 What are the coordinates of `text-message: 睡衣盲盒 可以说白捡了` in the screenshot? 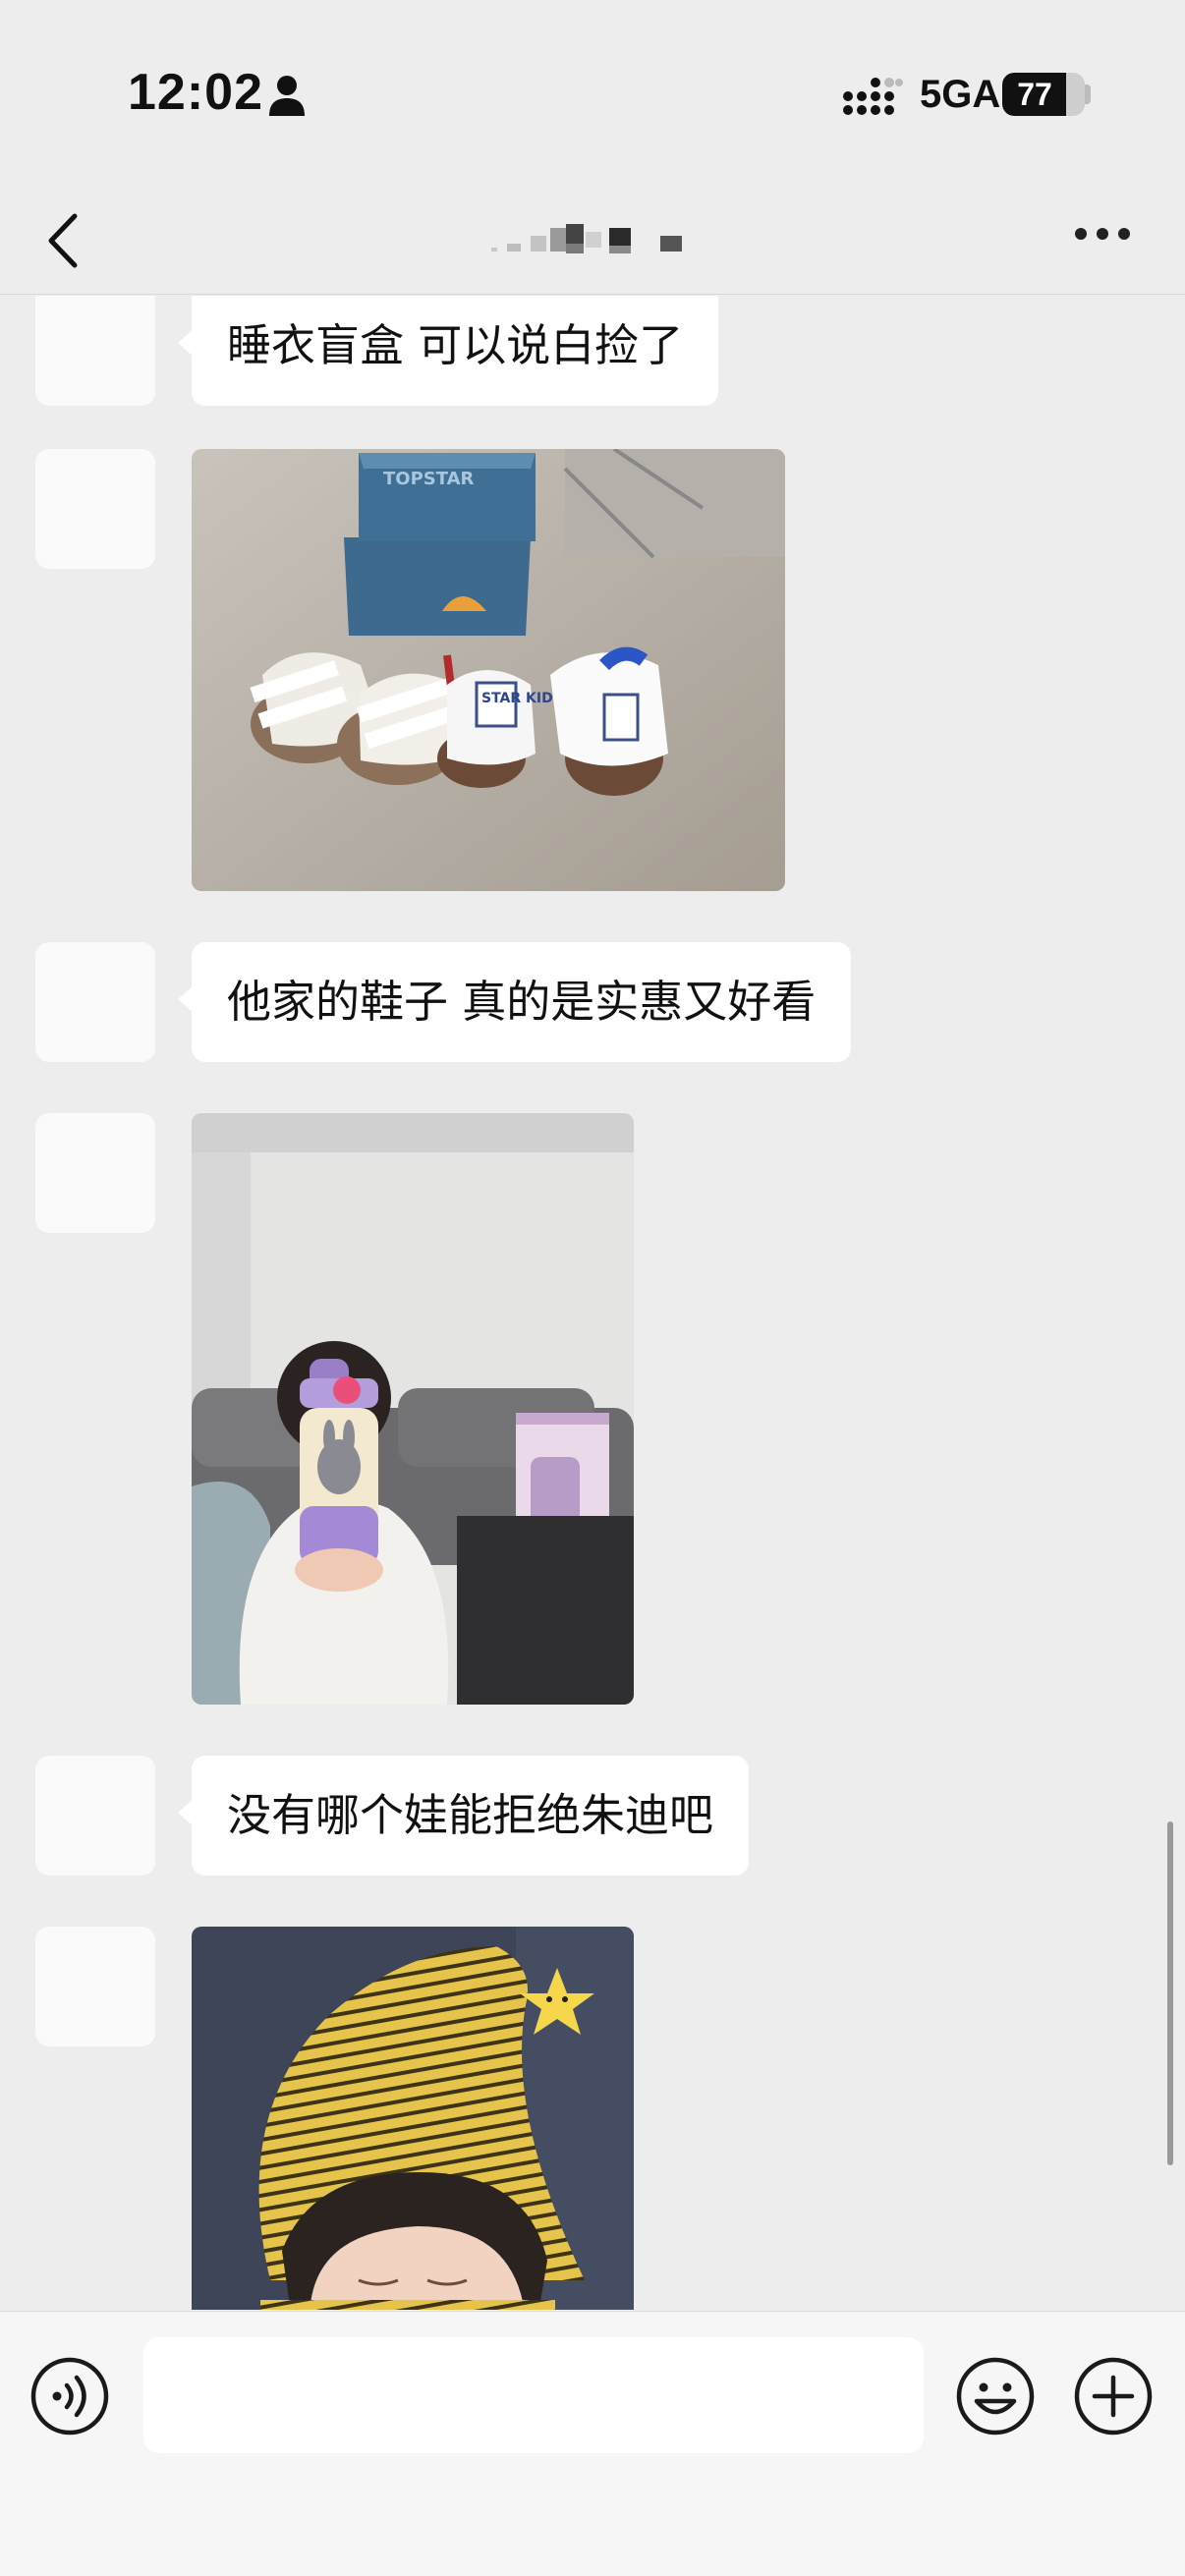 It's located at (448, 351).